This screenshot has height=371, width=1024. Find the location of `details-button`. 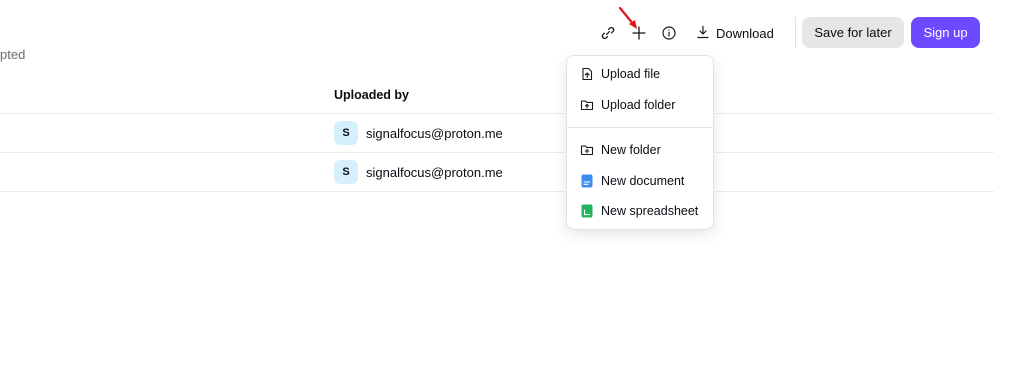

details-button is located at coordinates (669, 33).